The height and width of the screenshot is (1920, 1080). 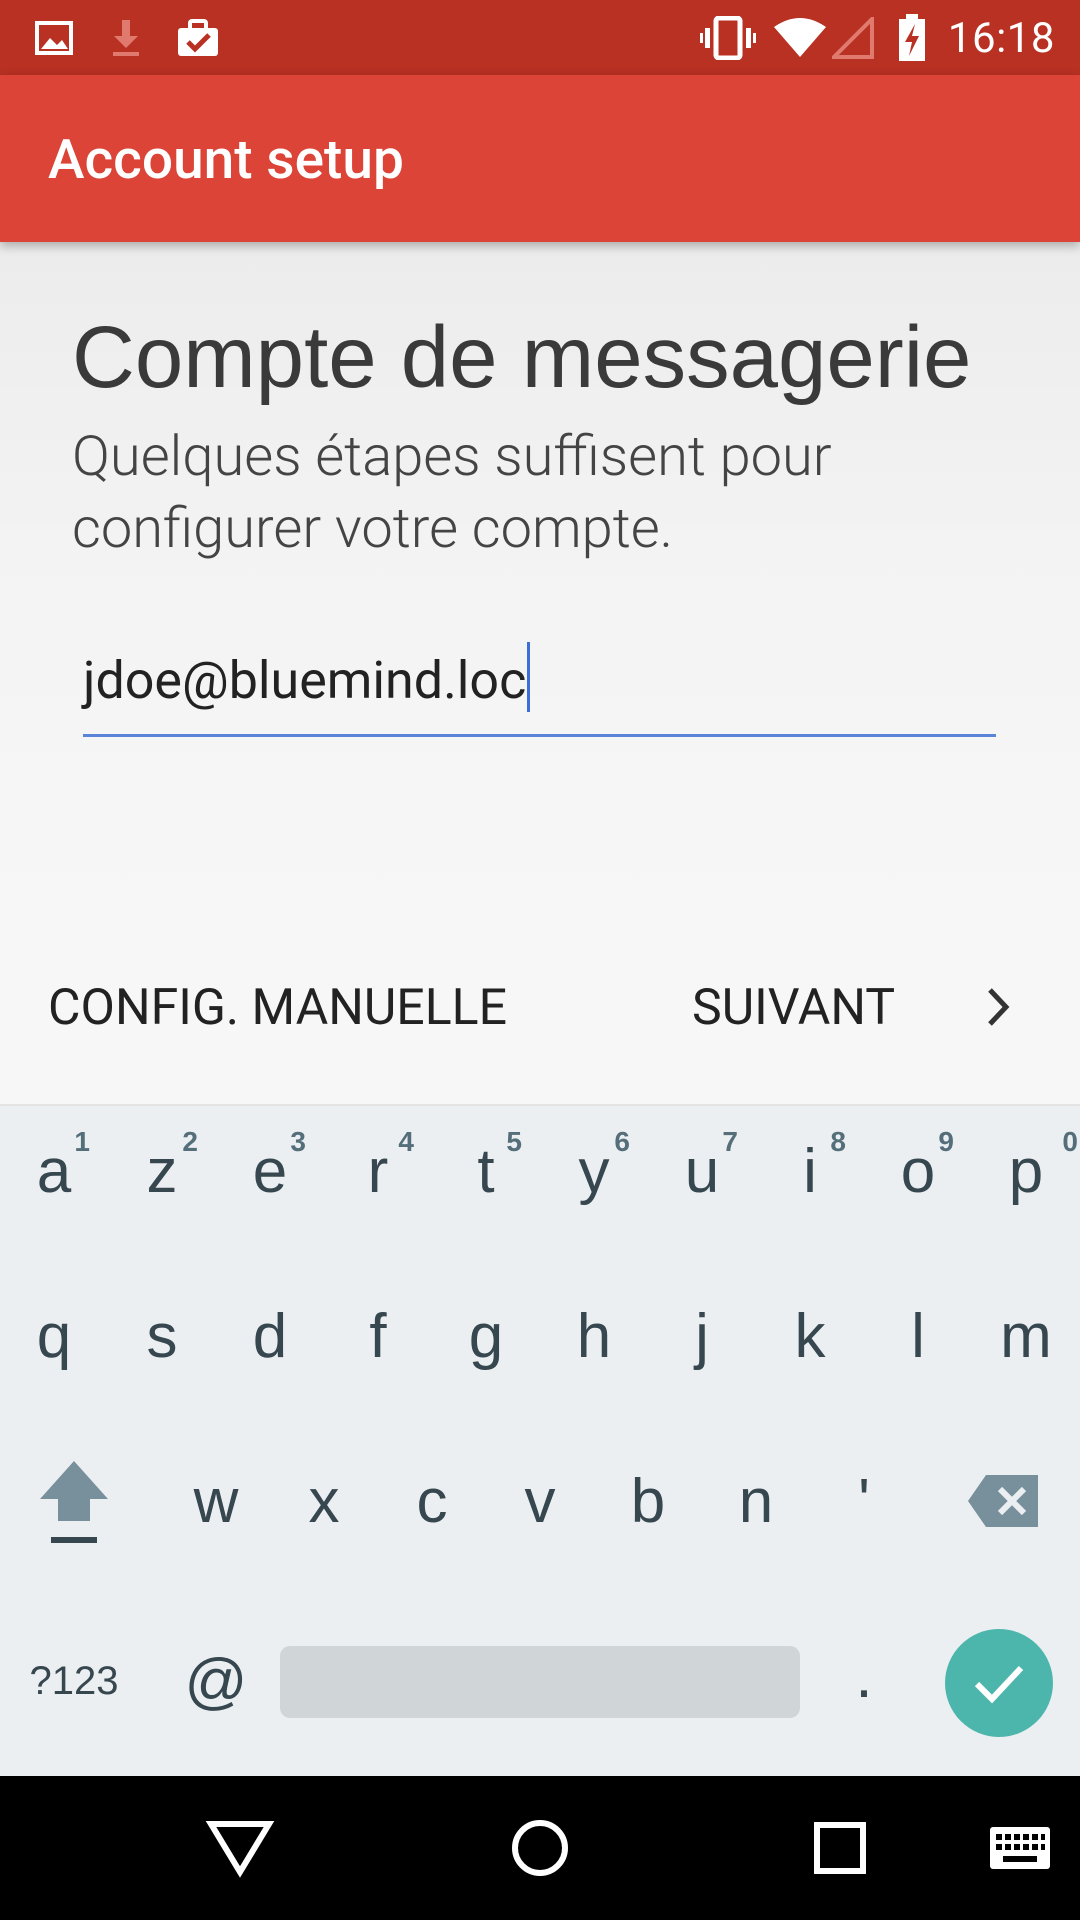 What do you see at coordinates (730, 1141) in the screenshot?
I see `key-hint: 7` at bounding box center [730, 1141].